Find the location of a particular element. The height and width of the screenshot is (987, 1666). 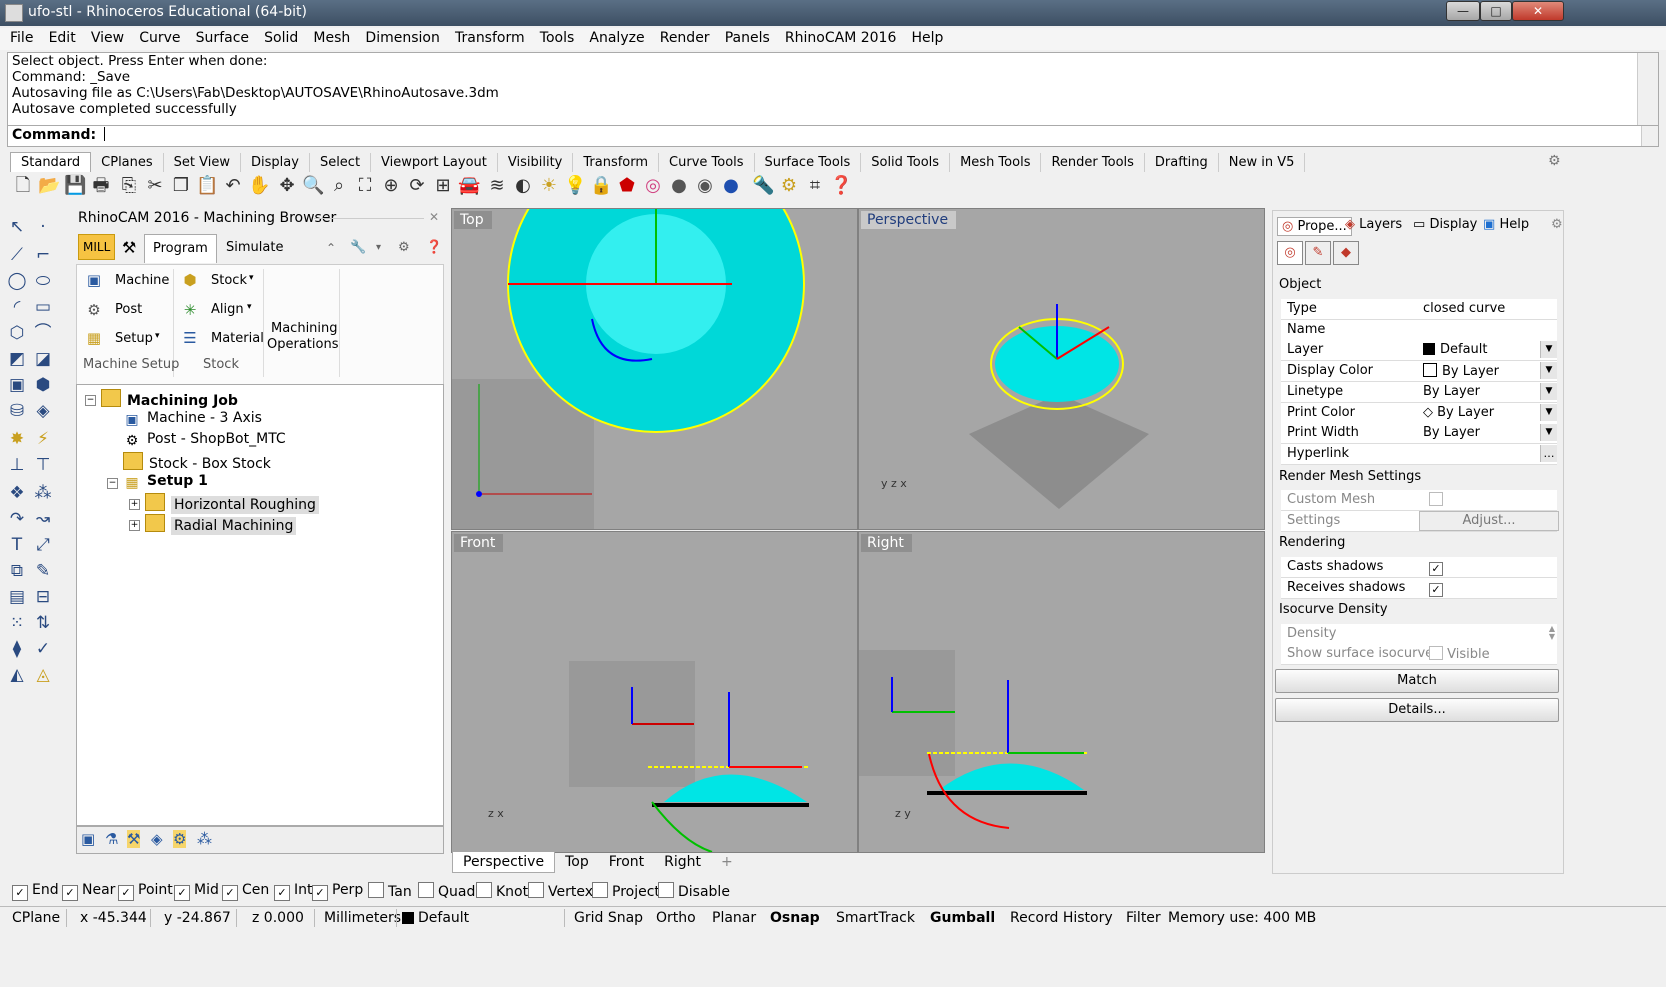

casts-shadows-checkbox: ✓ is located at coordinates (1436, 569).